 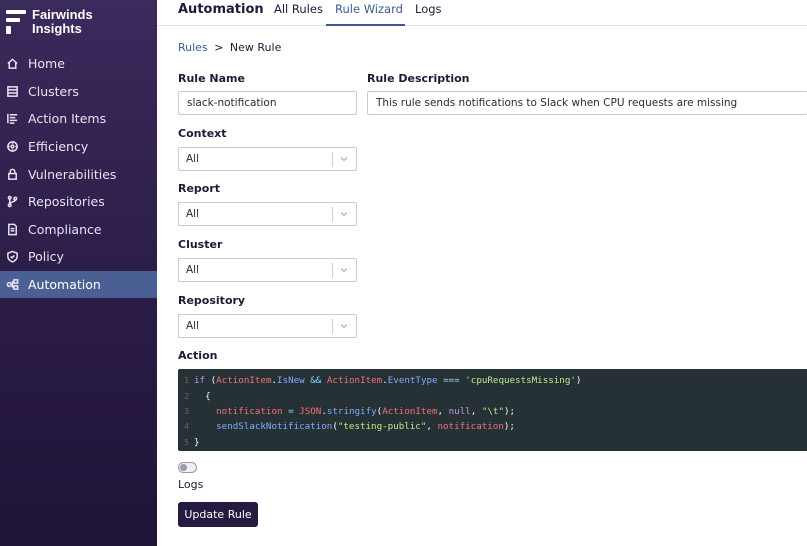 I want to click on rule-description-label: Rule Description, so click(x=418, y=78).